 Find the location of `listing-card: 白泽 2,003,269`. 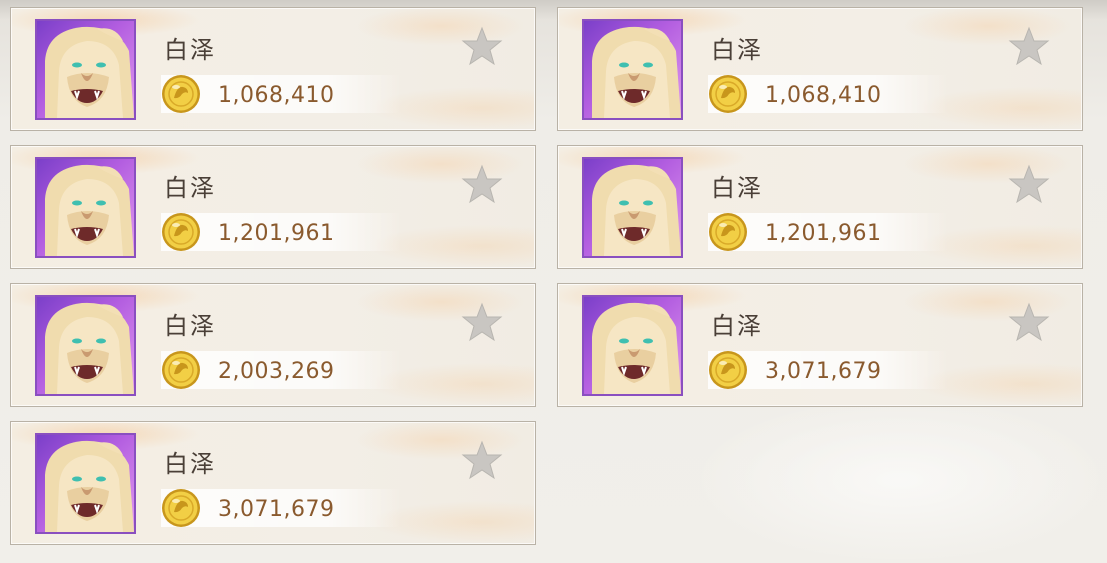

listing-card: 白泽 2,003,269 is located at coordinates (273, 345).